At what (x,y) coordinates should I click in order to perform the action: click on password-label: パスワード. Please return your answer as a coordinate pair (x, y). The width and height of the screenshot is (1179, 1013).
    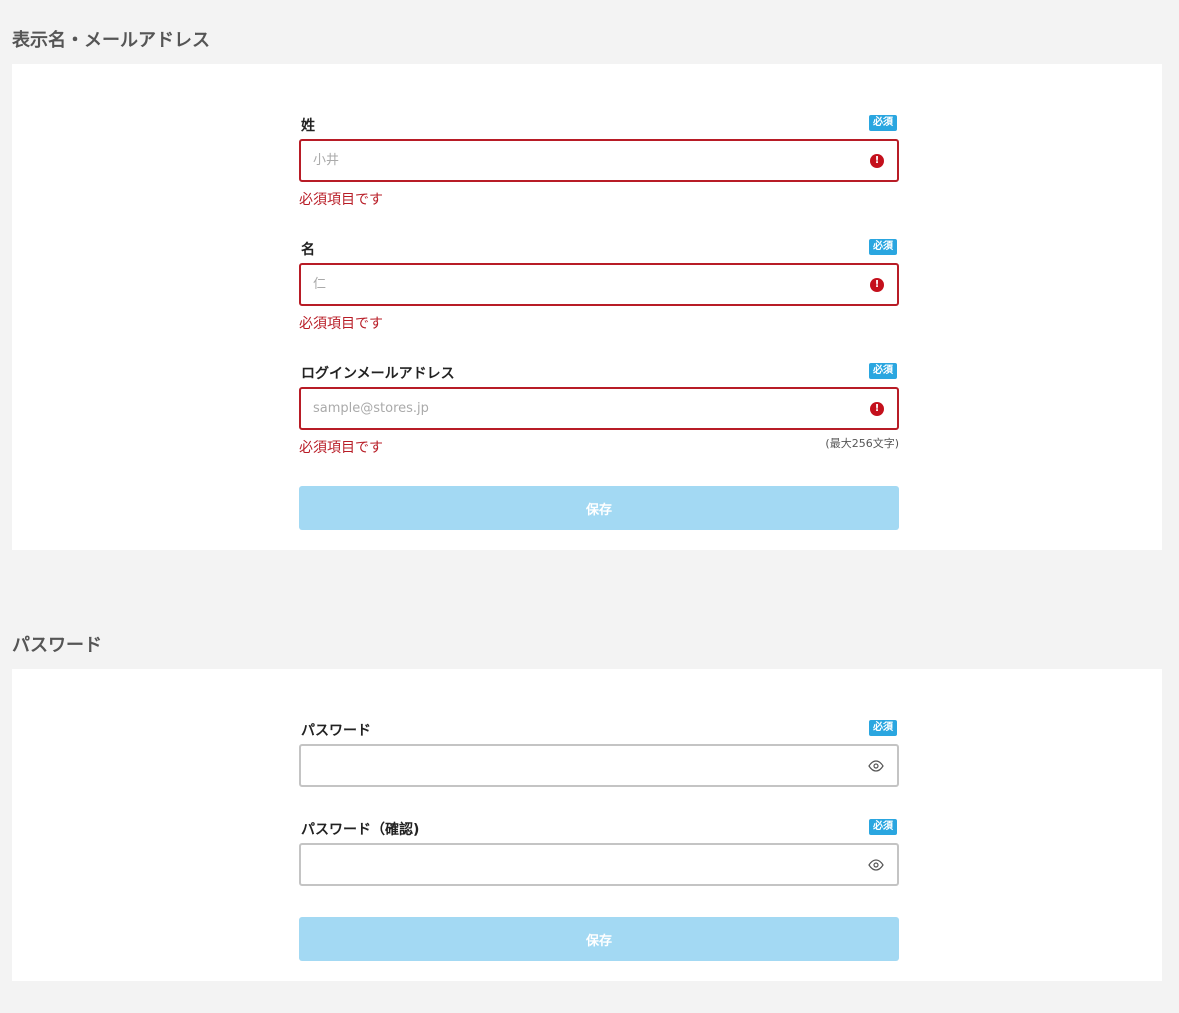
    Looking at the image, I should click on (336, 731).